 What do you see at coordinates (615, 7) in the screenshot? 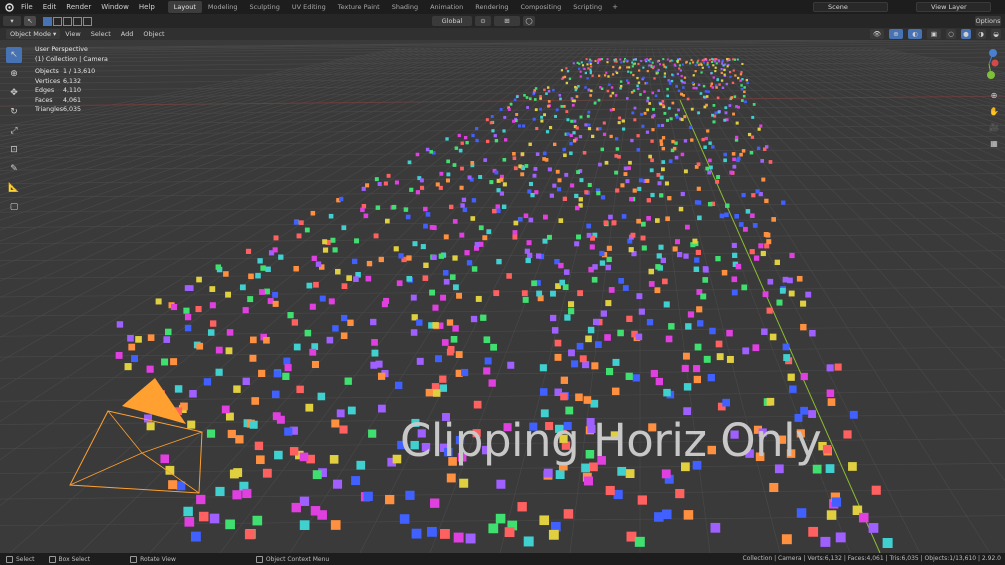
I see `add-workspace-button: +` at bounding box center [615, 7].